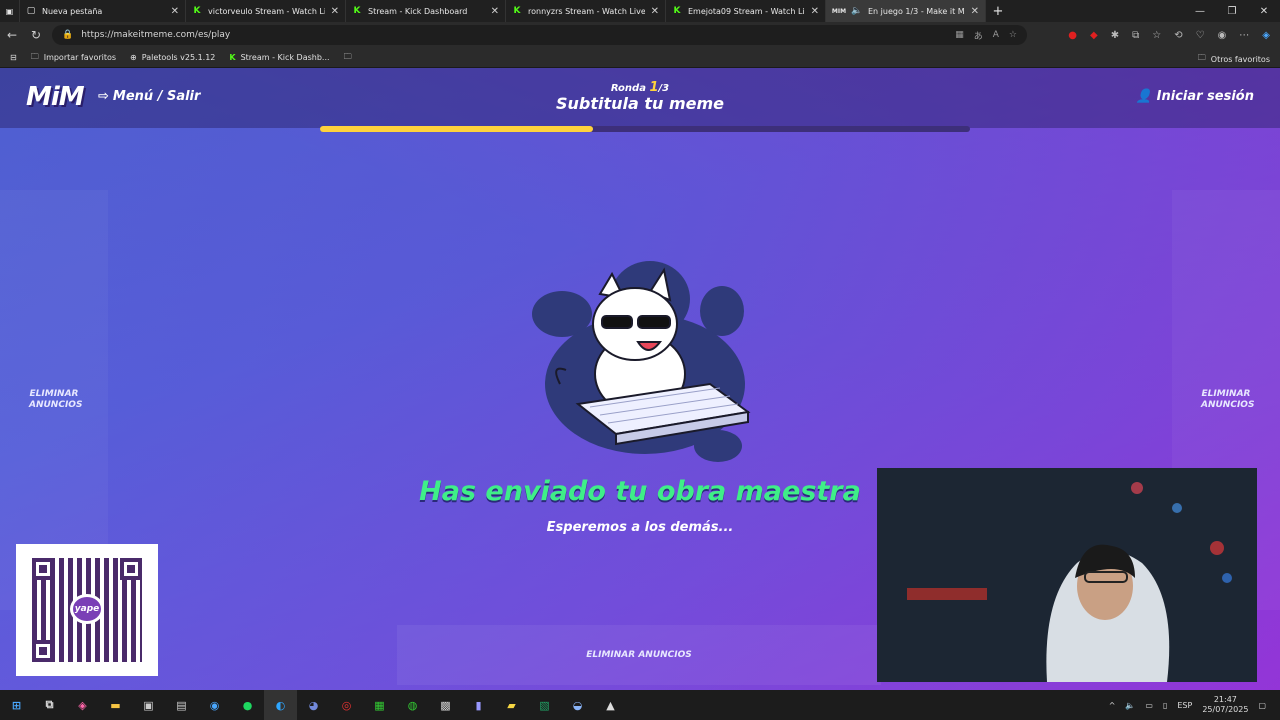  What do you see at coordinates (544, 705) in the screenshot?
I see `excel-icon: ▧` at bounding box center [544, 705].